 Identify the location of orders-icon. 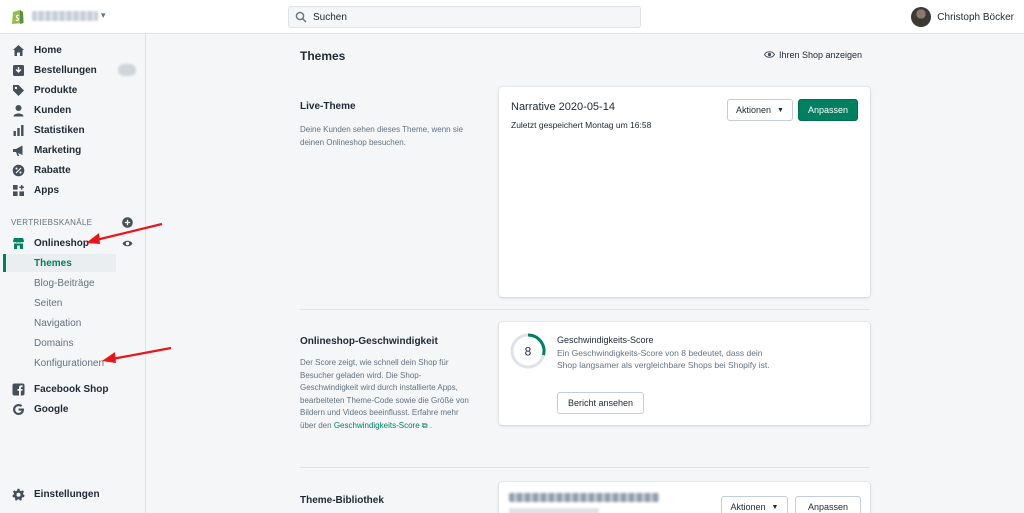
(18, 70).